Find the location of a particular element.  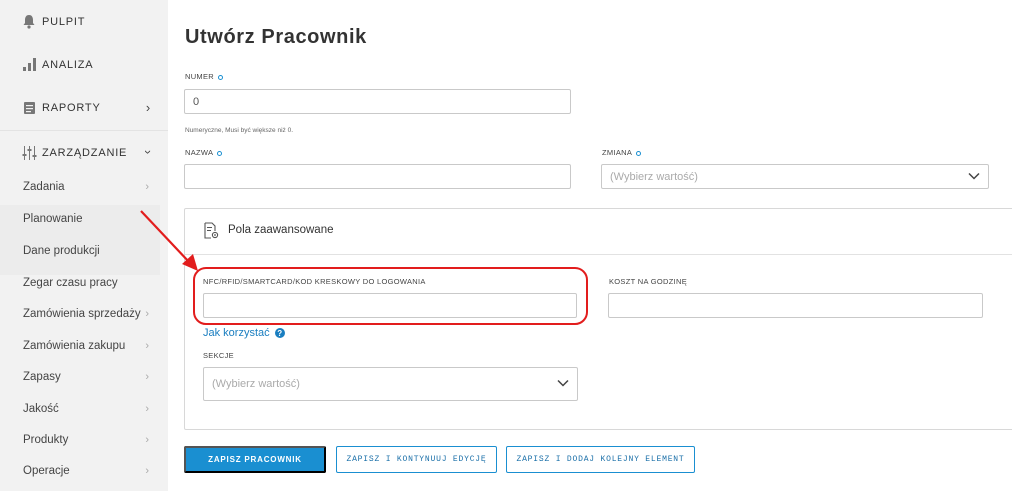

nazwa-label-text: NAZWA is located at coordinates (199, 152).